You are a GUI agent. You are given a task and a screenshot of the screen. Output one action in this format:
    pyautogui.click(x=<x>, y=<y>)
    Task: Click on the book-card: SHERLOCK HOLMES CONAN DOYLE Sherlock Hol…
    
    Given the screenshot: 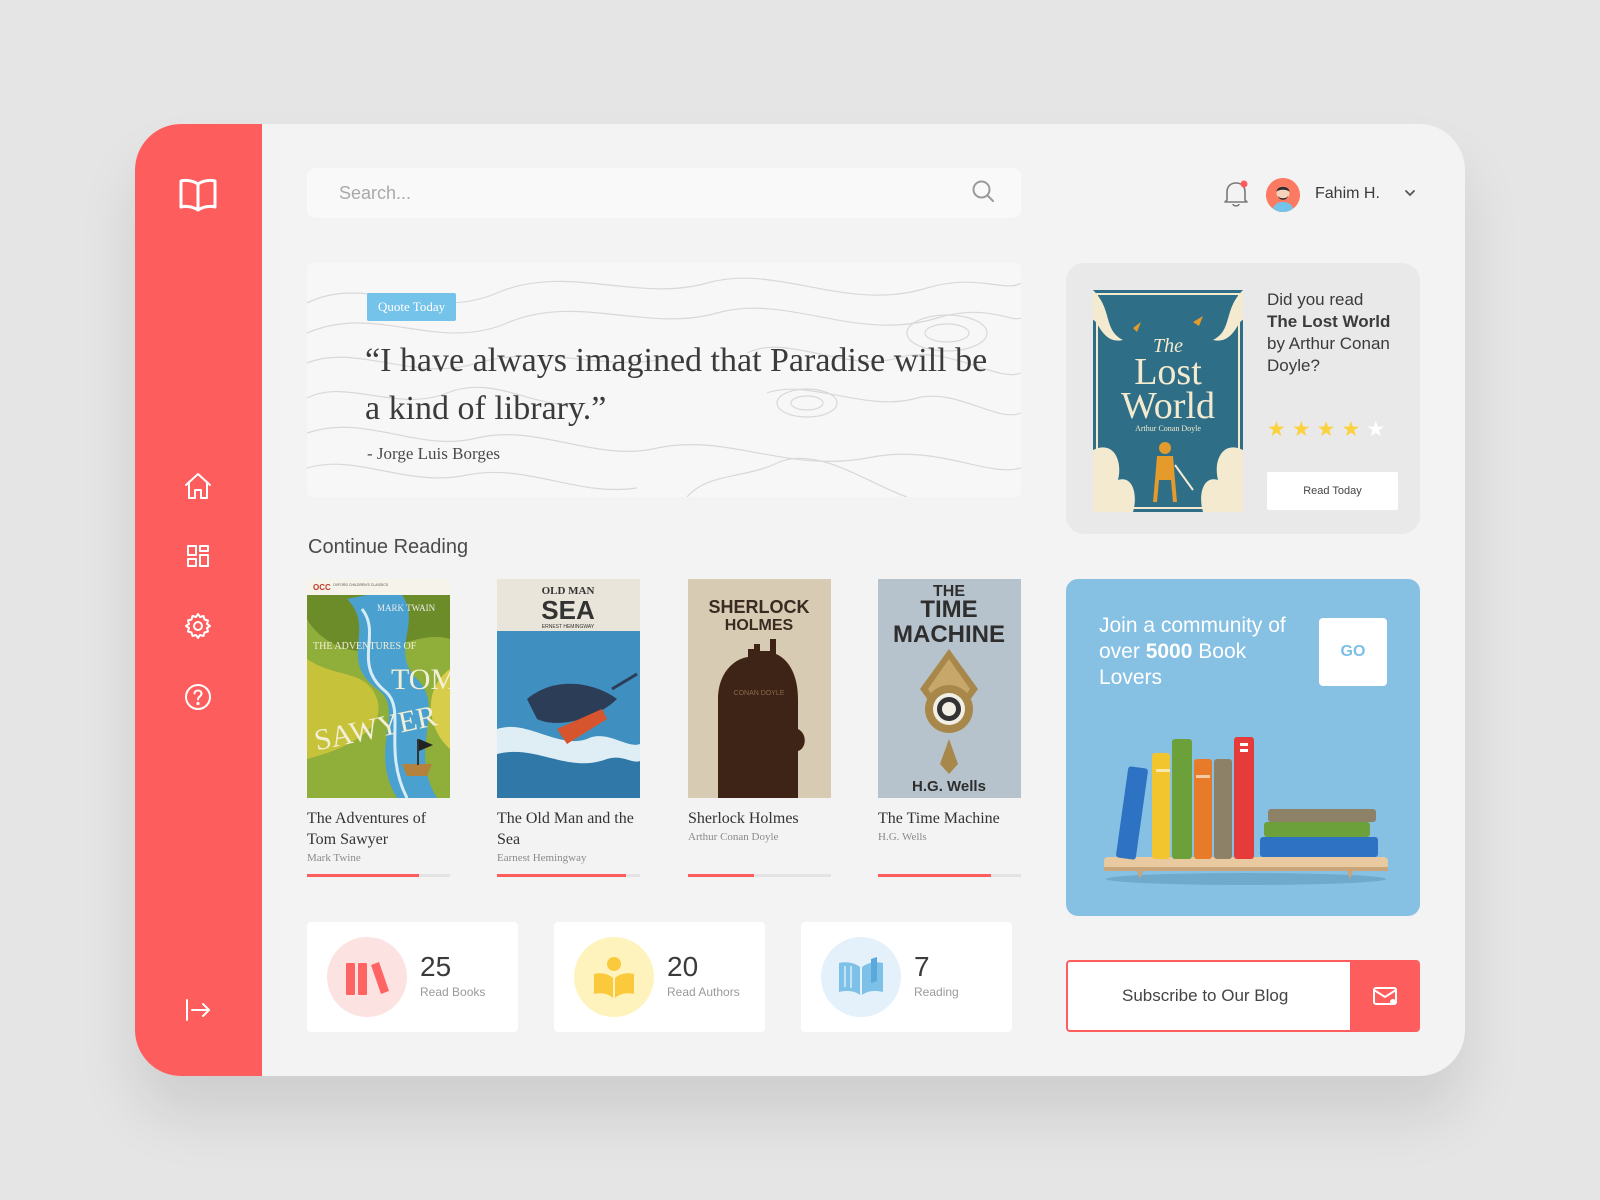 What is the action you would take?
    pyautogui.click(x=759, y=711)
    